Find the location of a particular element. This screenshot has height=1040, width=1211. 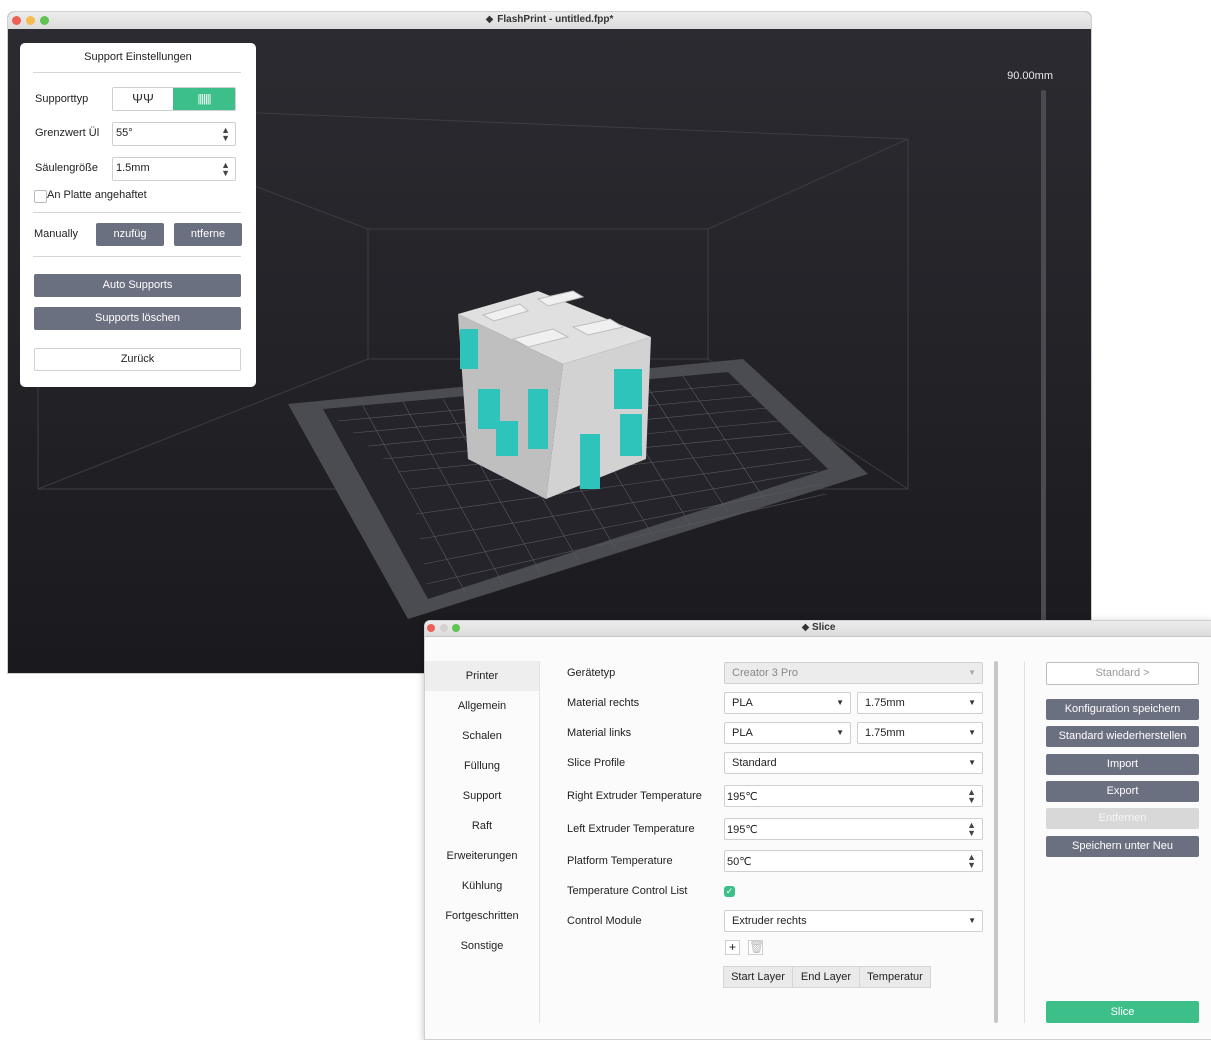

nav-item-sonstige: Sonstige is located at coordinates (482, 946).